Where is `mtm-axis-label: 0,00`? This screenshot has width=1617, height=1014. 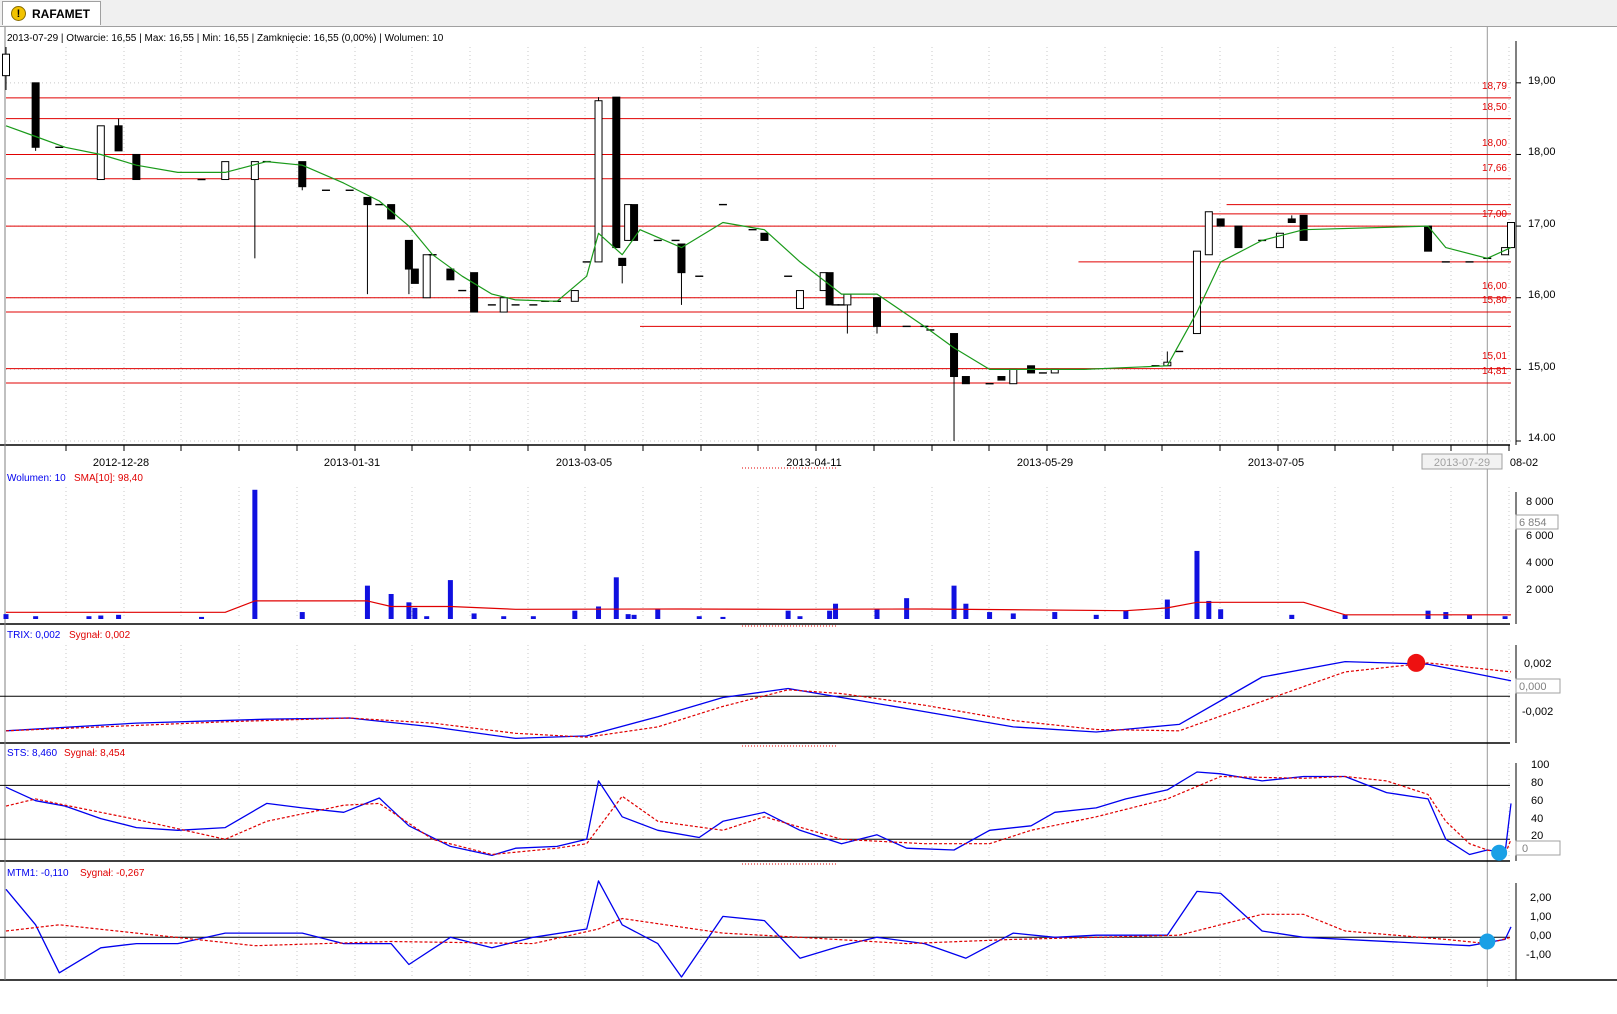
mtm-axis-label: 0,00 is located at coordinates (1540, 936).